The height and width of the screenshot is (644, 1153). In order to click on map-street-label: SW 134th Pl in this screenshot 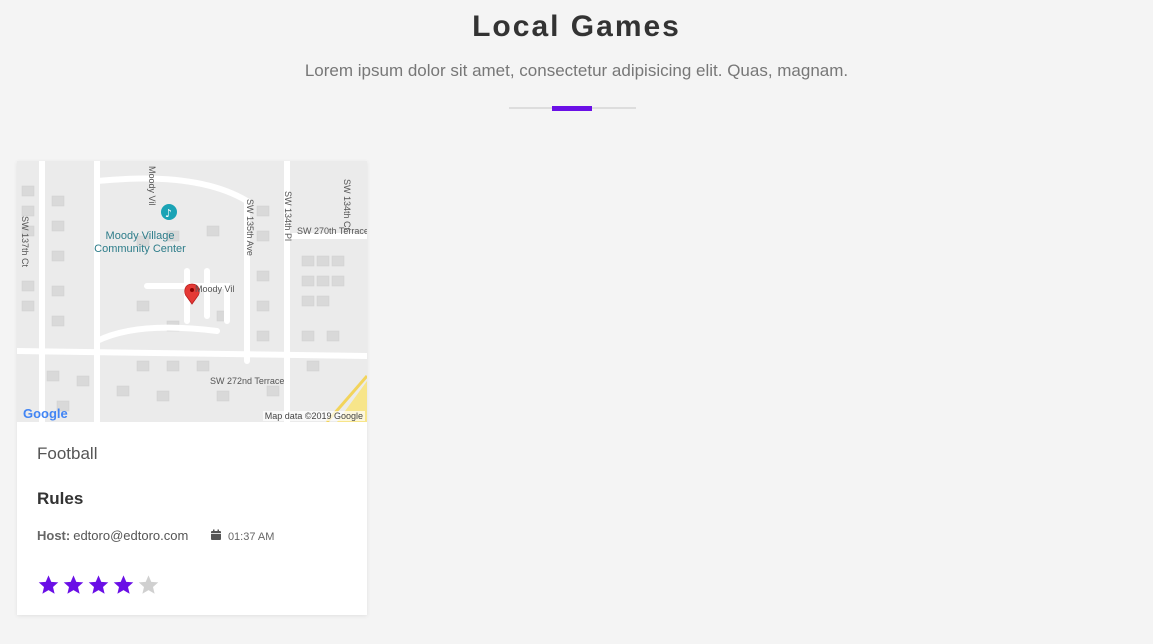, I will do `click(288, 216)`.